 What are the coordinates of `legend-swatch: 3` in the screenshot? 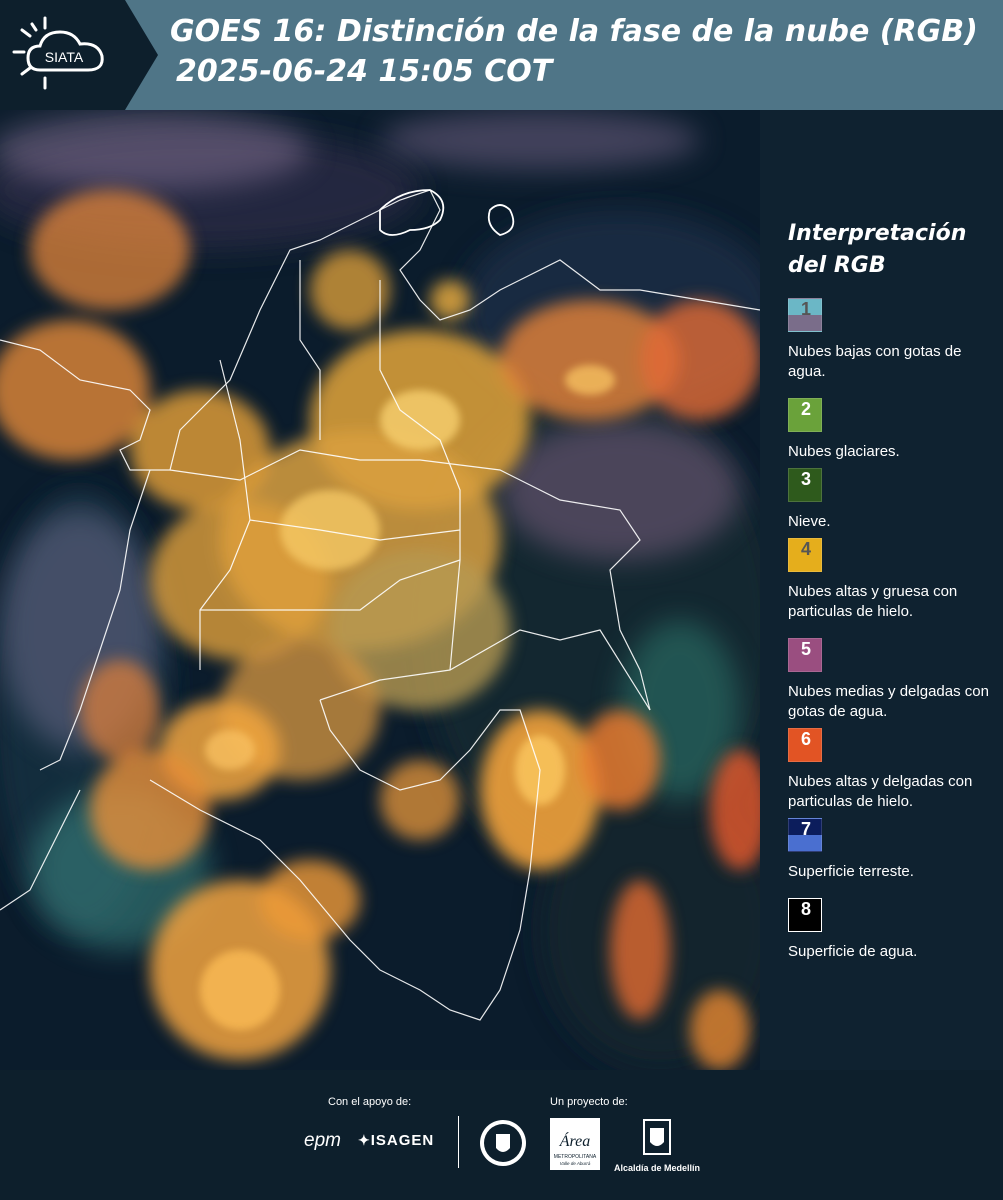 It's located at (805, 485).